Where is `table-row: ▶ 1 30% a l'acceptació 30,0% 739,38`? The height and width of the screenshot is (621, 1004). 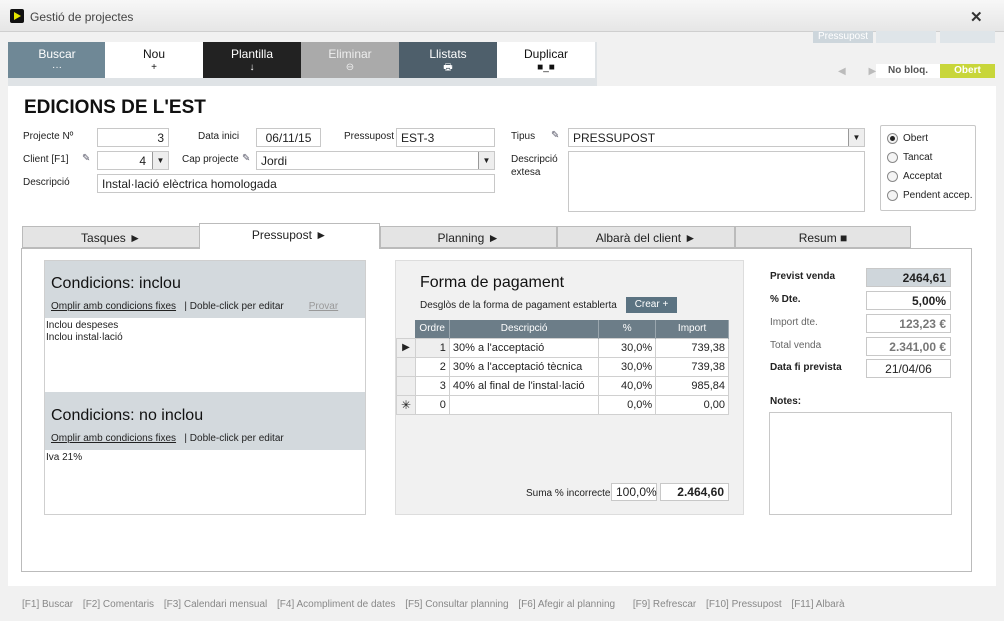
table-row: ▶ 1 30% a l'acceptació 30,0% 739,38 is located at coordinates (562, 347).